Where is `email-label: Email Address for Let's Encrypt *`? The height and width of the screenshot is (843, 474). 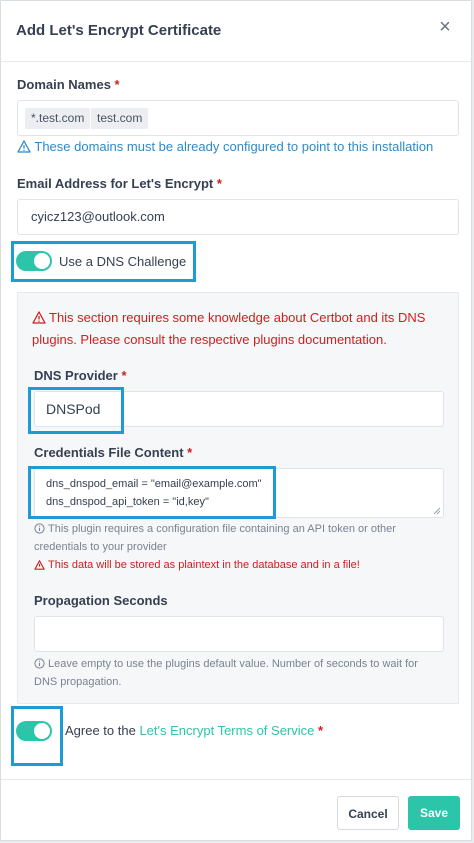 email-label: Email Address for Let's Encrypt * is located at coordinates (119, 183).